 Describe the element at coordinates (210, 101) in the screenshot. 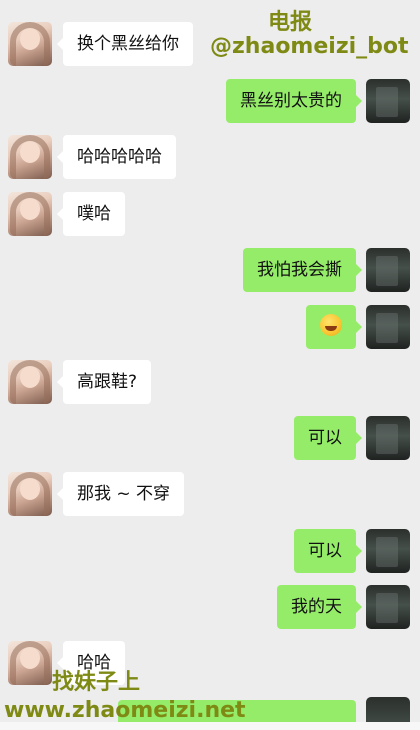

I see `message-row: 黑丝别太贵的` at that location.